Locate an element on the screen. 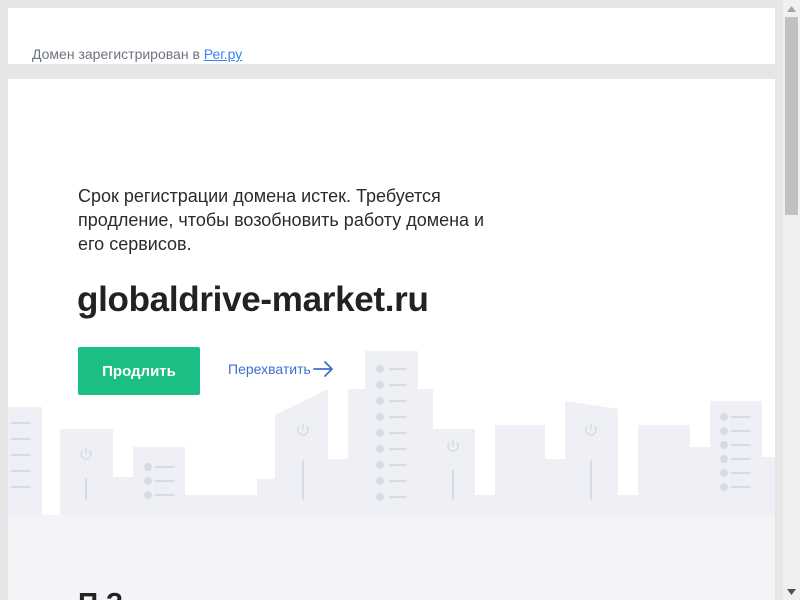 The width and height of the screenshot is (800, 600). scroll-thumb is located at coordinates (791, 116).